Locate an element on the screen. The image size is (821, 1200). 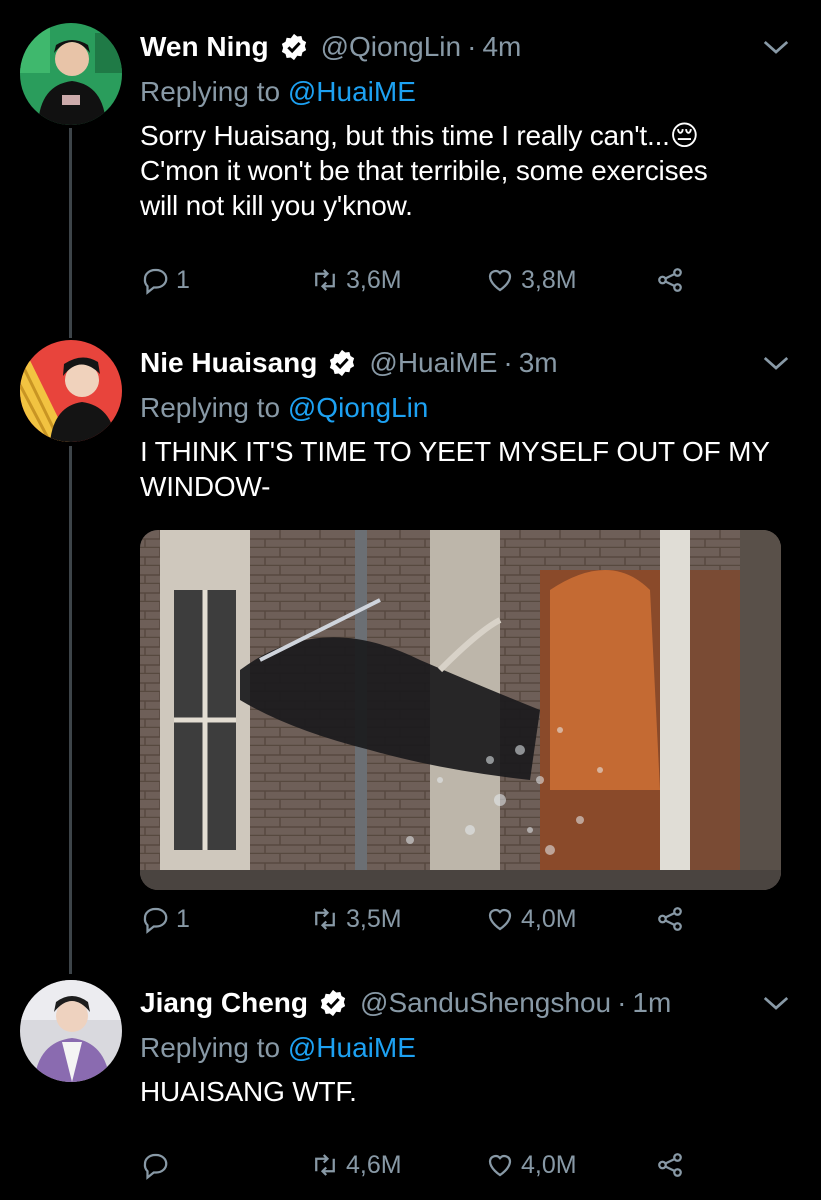
share-icon is located at coordinates (670, 1165).